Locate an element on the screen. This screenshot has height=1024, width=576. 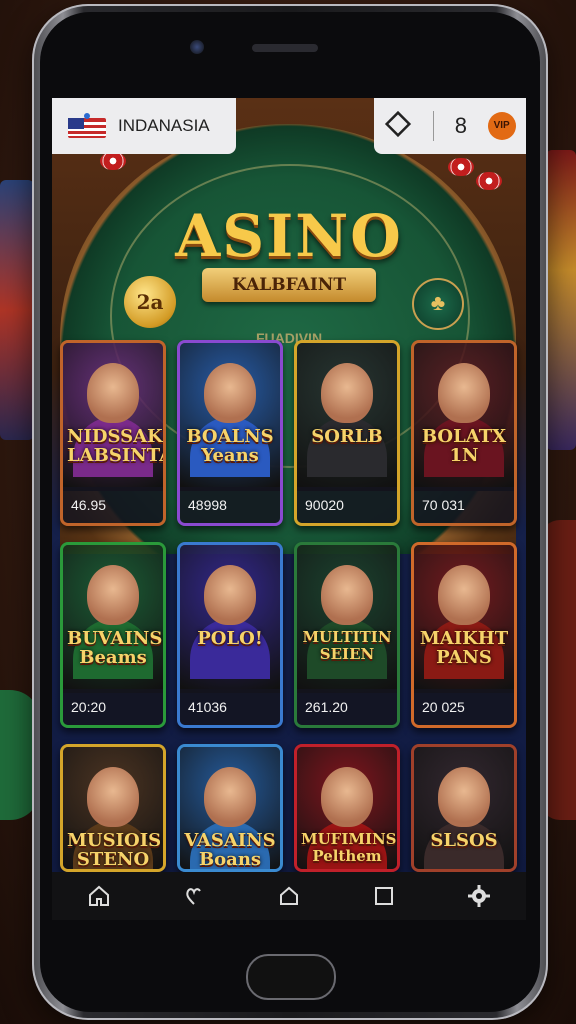
game-card-art: VASAINS Boans is located at coordinates (230, 808).